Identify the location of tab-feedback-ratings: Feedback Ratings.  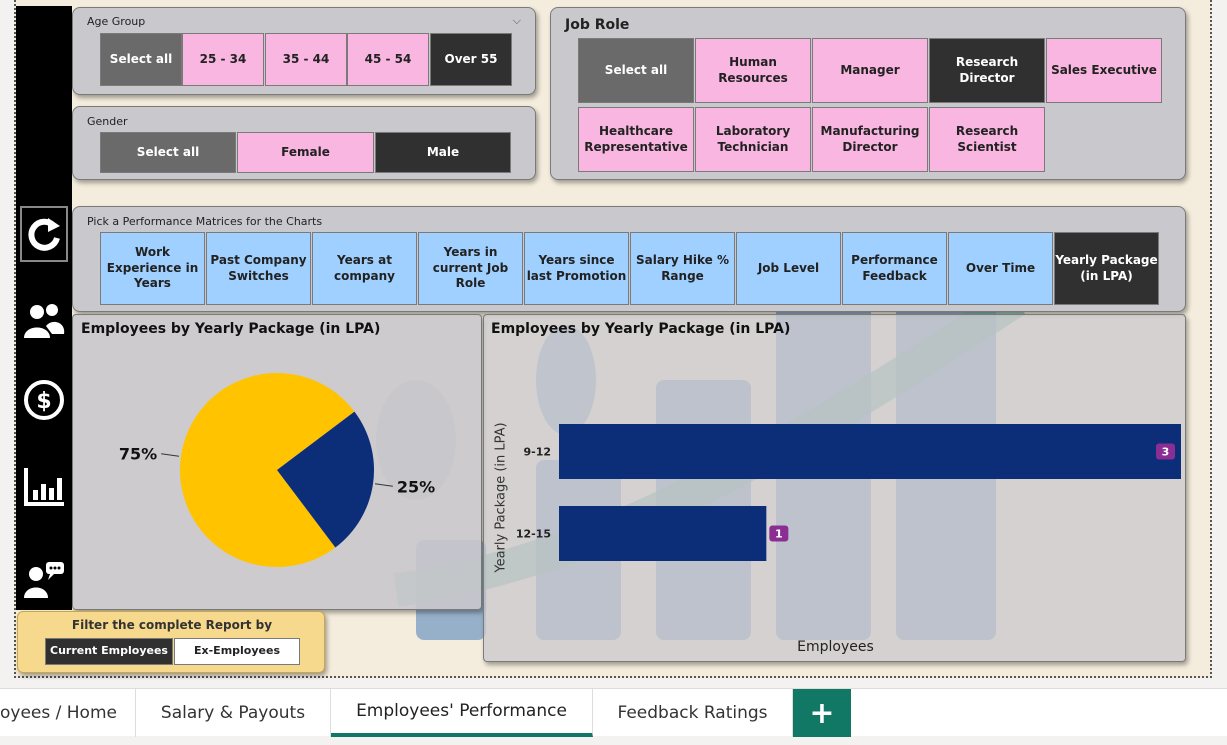
(693, 713).